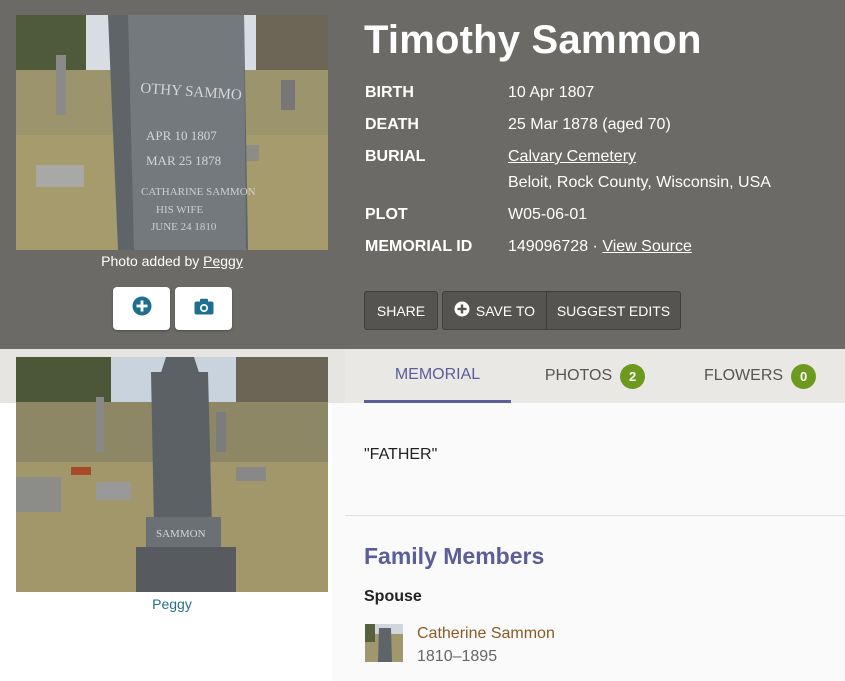  I want to click on flowers-count-badge: 0, so click(804, 376).